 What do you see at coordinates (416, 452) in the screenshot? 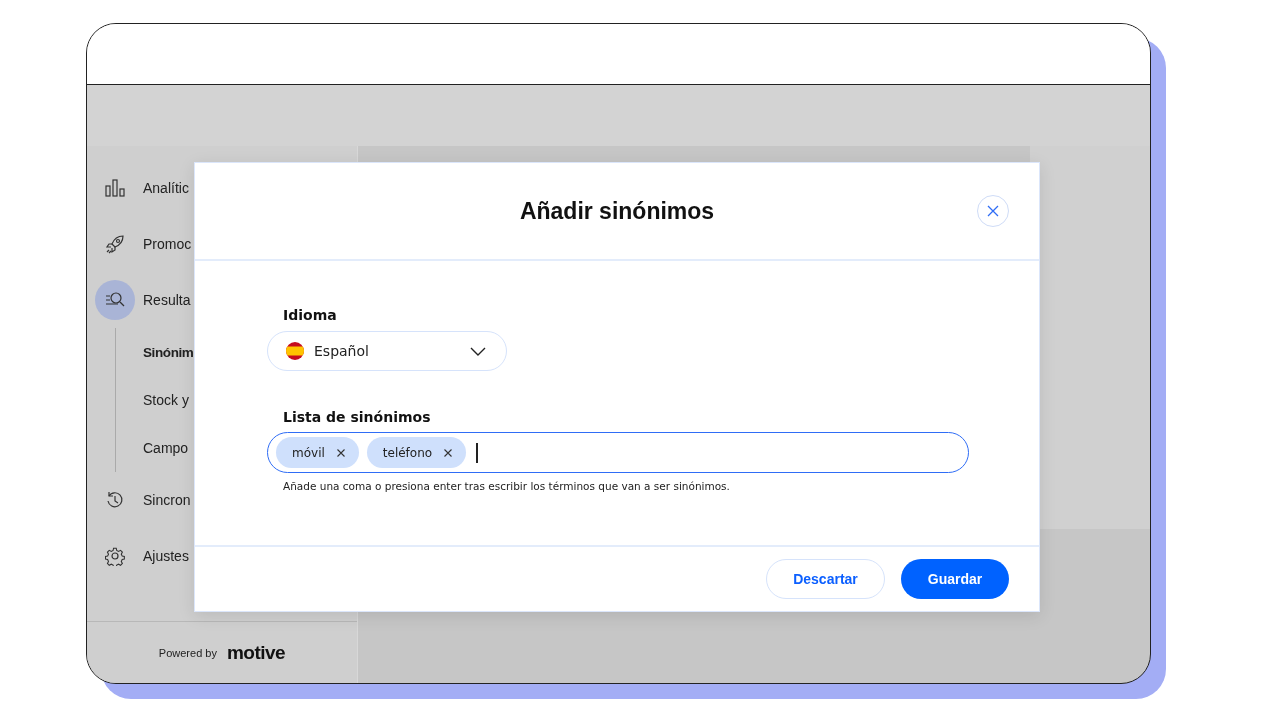
I see `synonym-tag: teléfono` at bounding box center [416, 452].